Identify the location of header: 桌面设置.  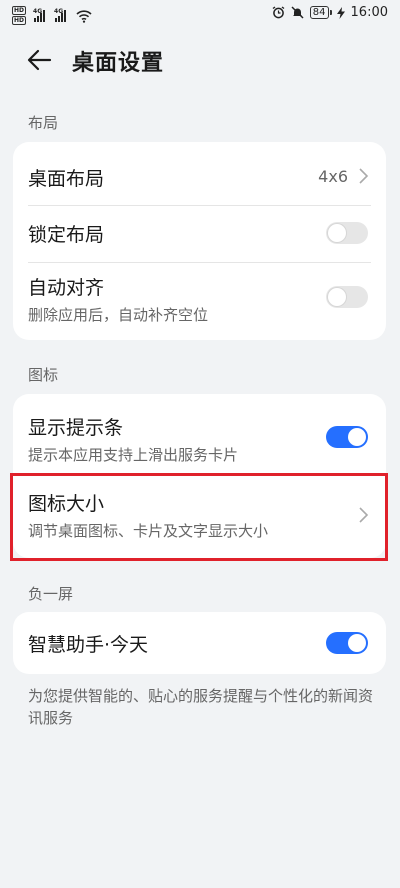
(200, 60).